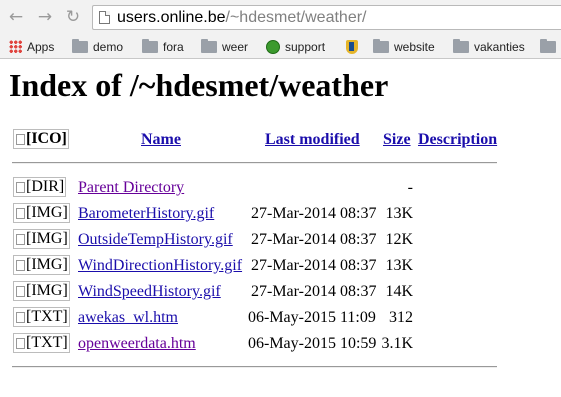 Image resolution: width=561 pixels, height=397 pixels. Describe the element at coordinates (16, 17) in the screenshot. I see `back-arrow-icon: ←` at that location.